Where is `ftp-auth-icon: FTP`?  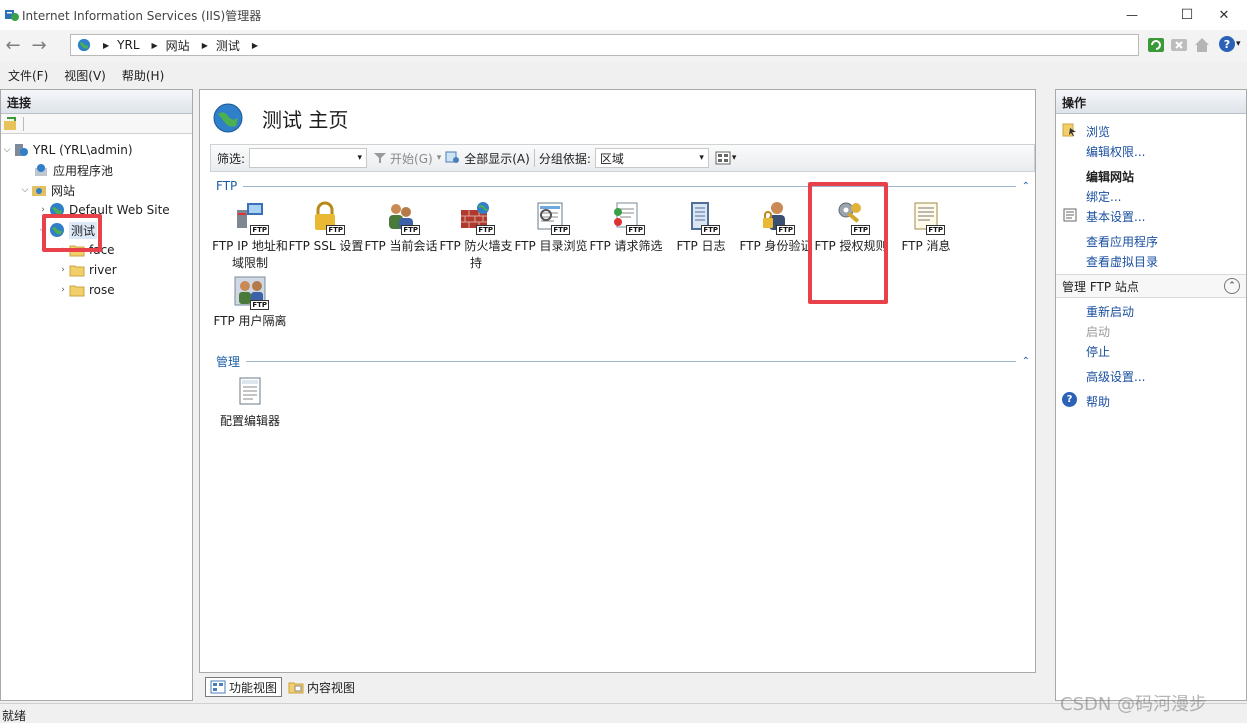
ftp-auth-icon: FTP is located at coordinates (777, 217).